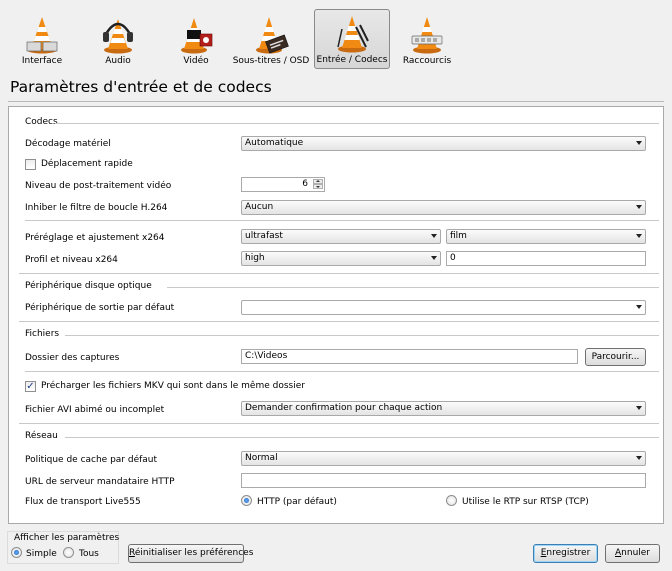 The image size is (672, 571). What do you see at coordinates (443, 207) in the screenshot?
I see `loop-filter-select: Aucun` at bounding box center [443, 207].